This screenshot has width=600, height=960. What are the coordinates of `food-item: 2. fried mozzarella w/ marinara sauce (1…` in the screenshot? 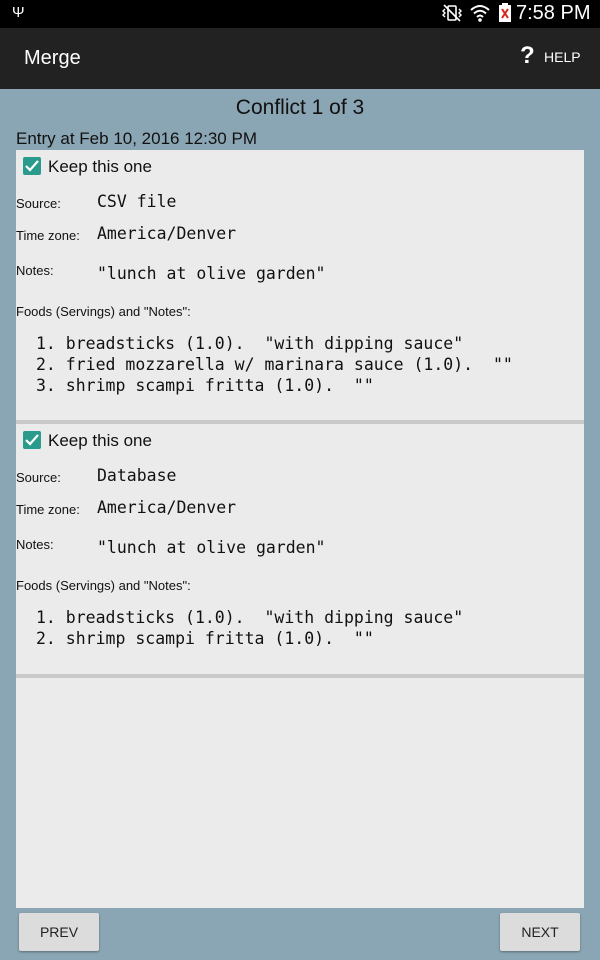 It's located at (274, 364).